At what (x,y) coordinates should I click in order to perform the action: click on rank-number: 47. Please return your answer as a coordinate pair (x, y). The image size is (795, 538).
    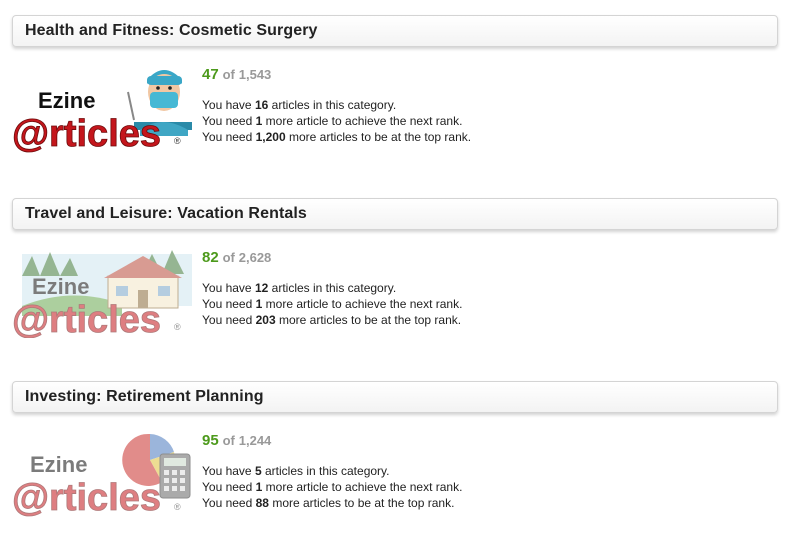
    Looking at the image, I should click on (210, 74).